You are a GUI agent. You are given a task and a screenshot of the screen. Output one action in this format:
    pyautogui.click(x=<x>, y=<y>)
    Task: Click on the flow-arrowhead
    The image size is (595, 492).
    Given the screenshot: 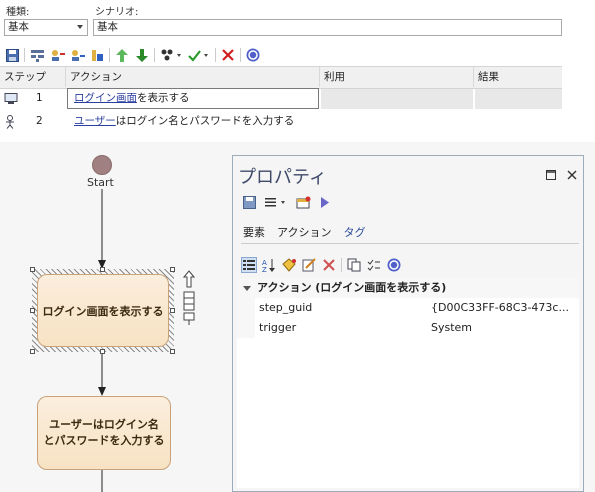 What is the action you would take?
    pyautogui.click(x=102, y=391)
    